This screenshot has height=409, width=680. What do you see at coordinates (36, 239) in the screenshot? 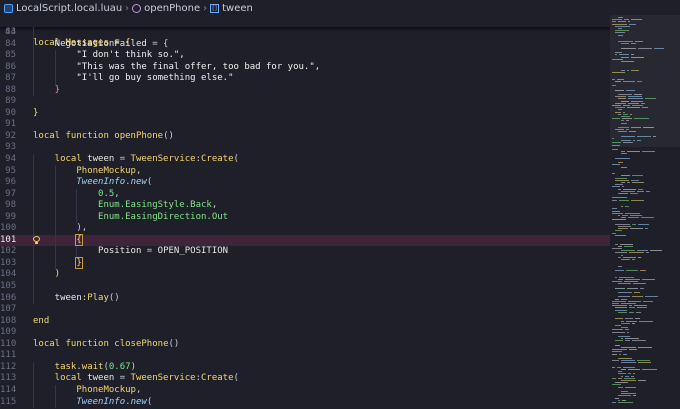
I see `lightbulb-icon` at bounding box center [36, 239].